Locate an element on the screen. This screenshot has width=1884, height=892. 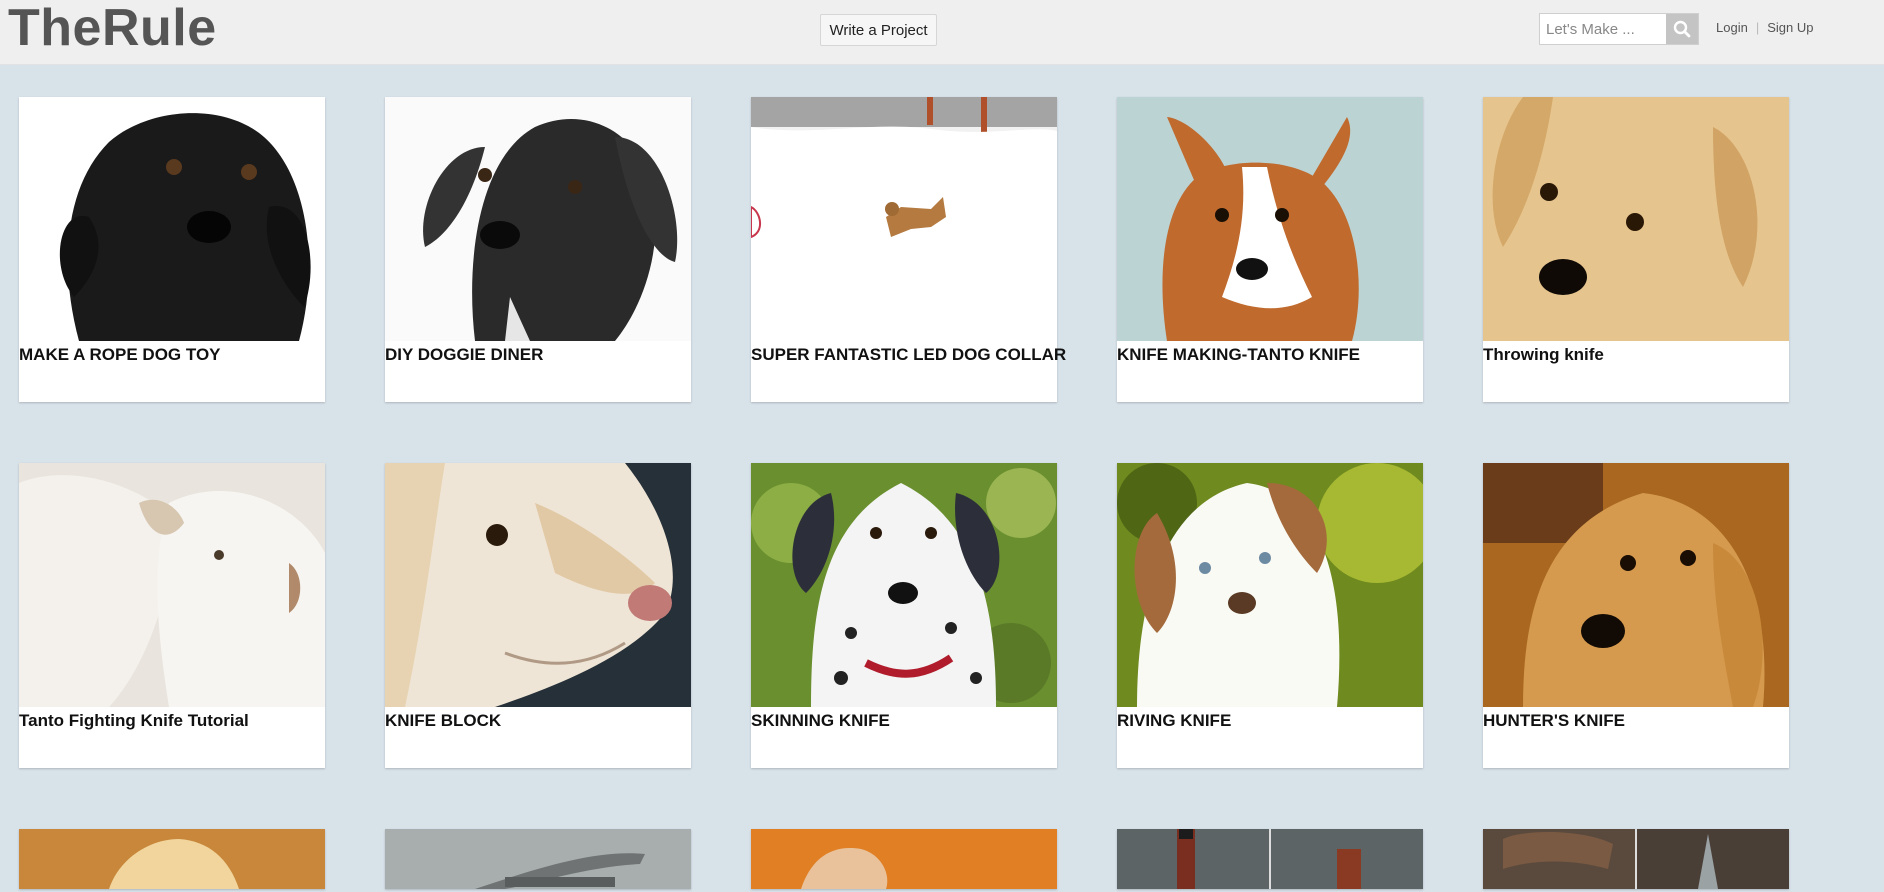
project-card: SUPER FANTASTIC LED DOG COLLAR is located at coordinates (908, 249).